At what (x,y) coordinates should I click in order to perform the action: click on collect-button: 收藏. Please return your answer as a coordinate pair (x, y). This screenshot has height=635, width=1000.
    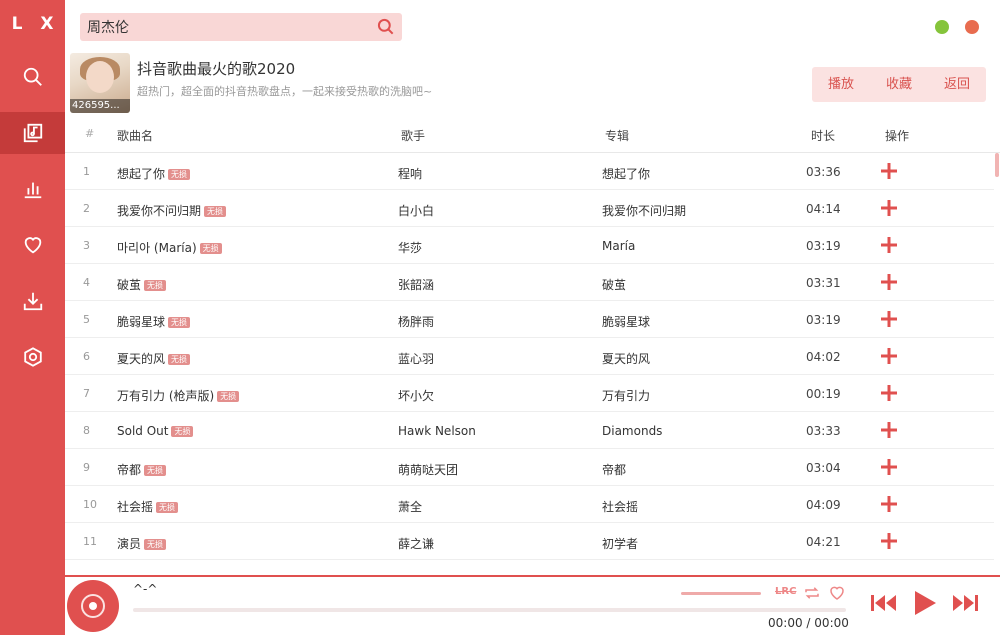
    Looking at the image, I should click on (899, 84).